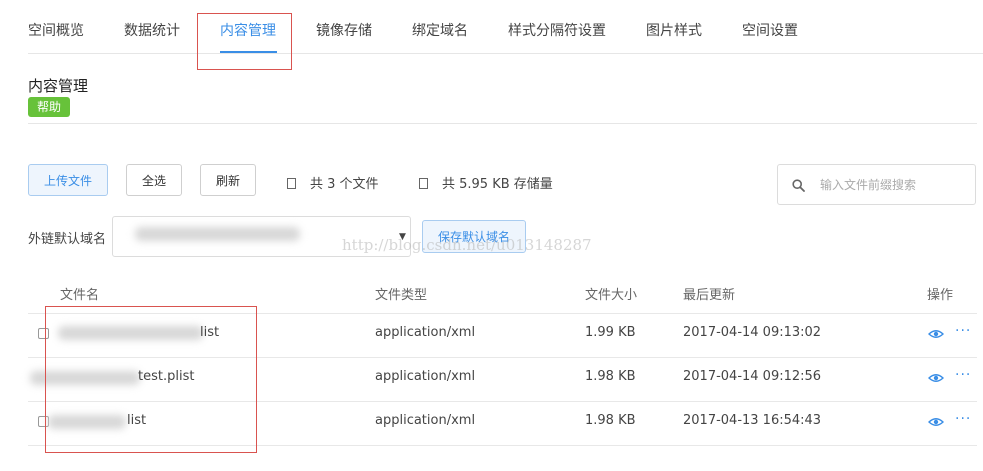 This screenshot has width=983, height=471. Describe the element at coordinates (248, 30) in the screenshot. I see `tab-content-management: 内容管理` at that location.